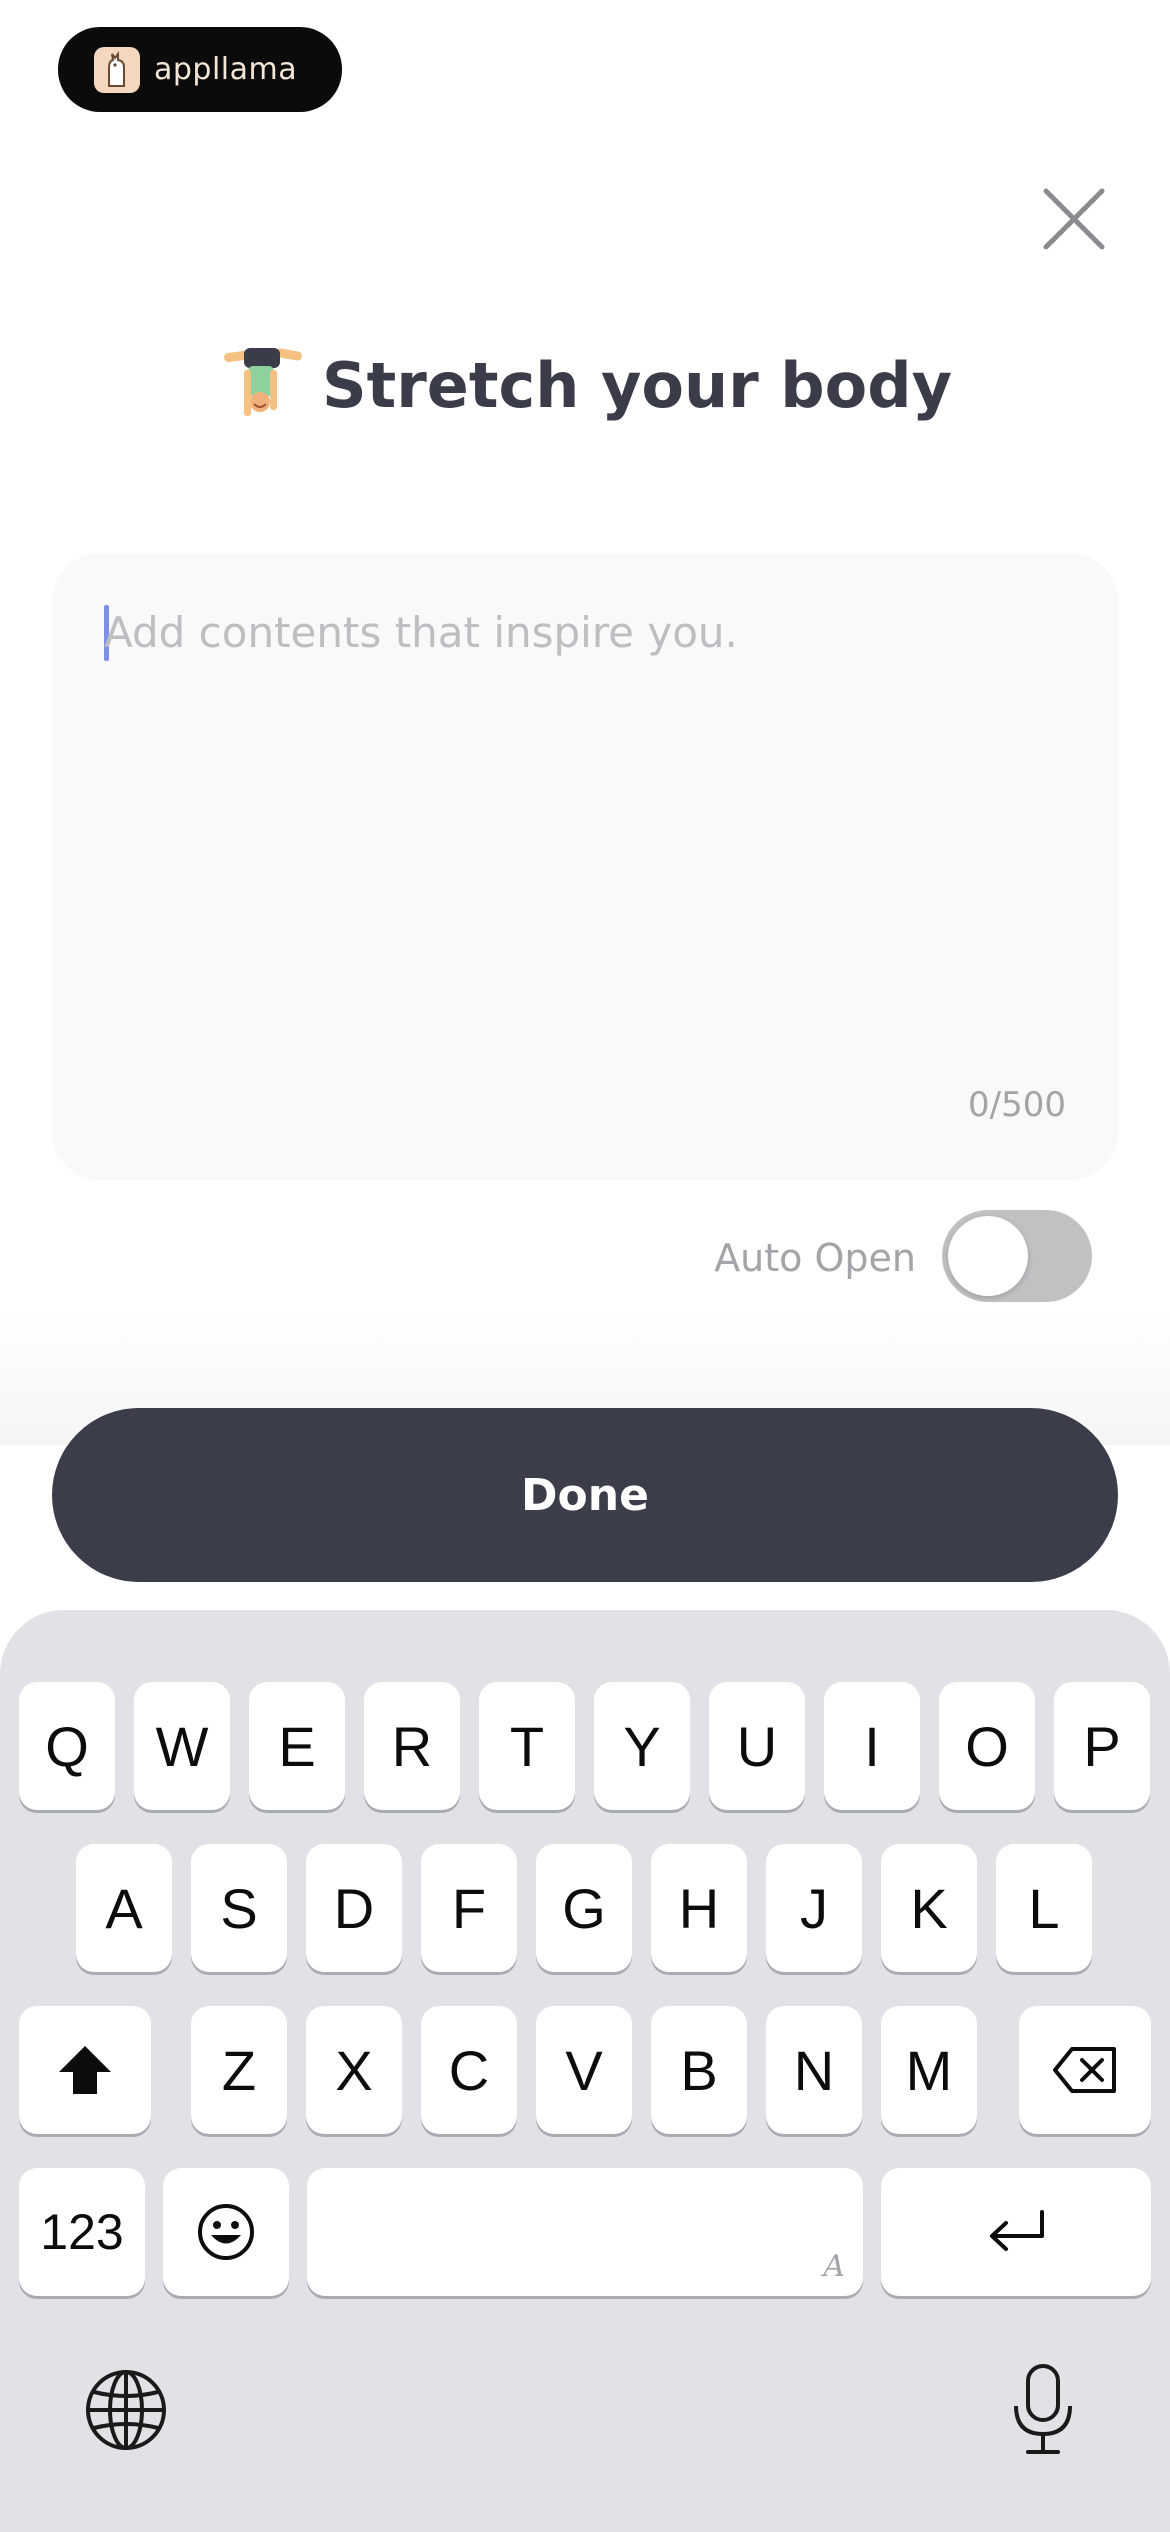 The width and height of the screenshot is (1170, 2532). I want to click on done-button-label: Done, so click(585, 1495).